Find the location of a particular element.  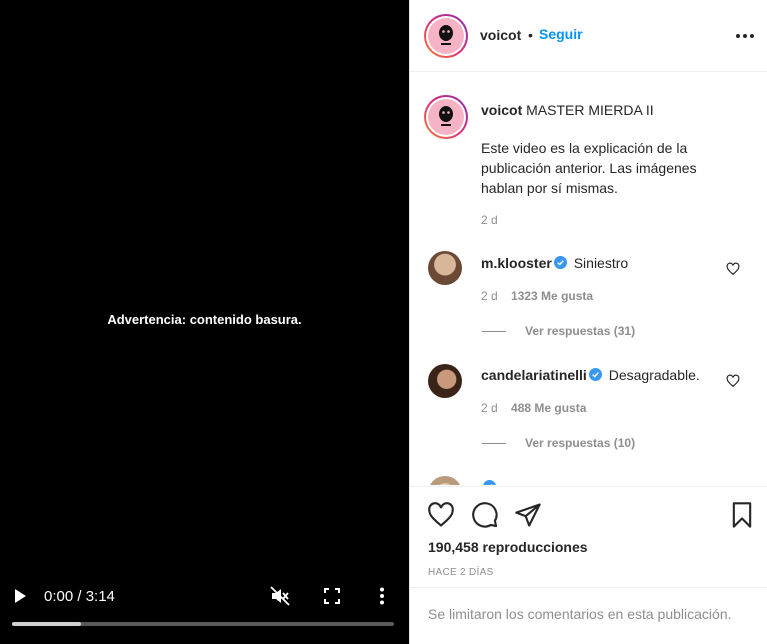

bookmark-icon is located at coordinates (742, 515).